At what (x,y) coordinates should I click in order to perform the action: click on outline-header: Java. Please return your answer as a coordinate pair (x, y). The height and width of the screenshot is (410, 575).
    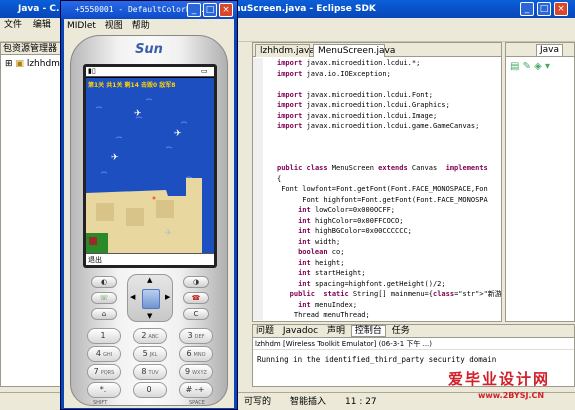
    Looking at the image, I should click on (540, 50).